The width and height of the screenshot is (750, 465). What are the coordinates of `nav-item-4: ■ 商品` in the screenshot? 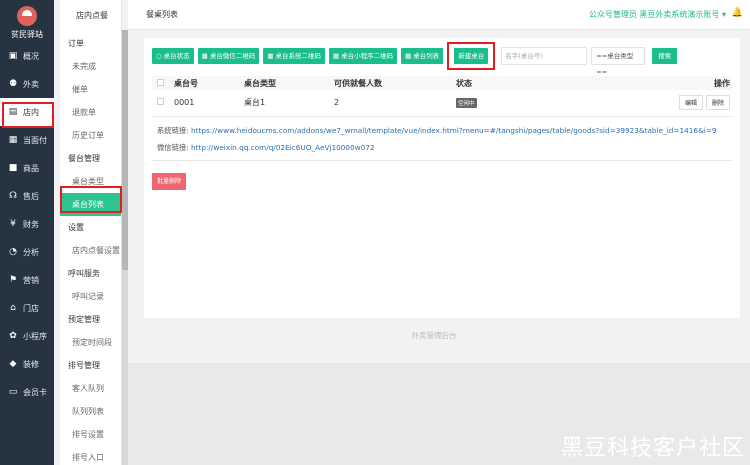 It's located at (27, 168).